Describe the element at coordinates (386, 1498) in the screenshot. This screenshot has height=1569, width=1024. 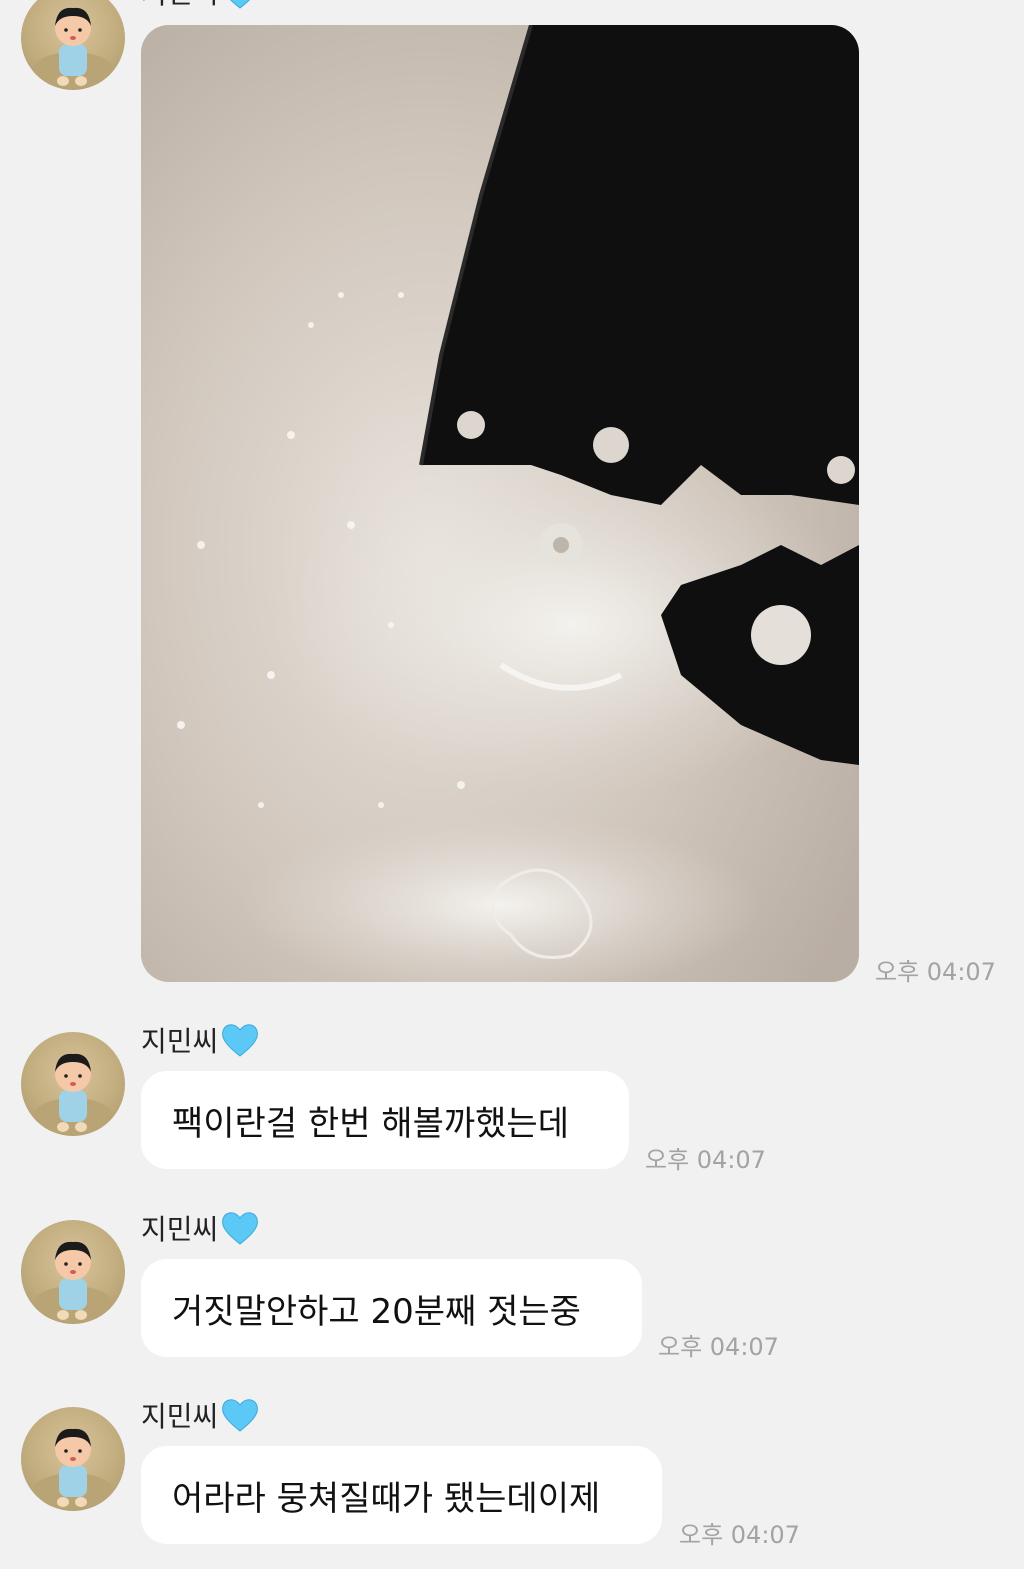
I see `message-text: 어라라 뭉쳐질때가 됐는데이제` at that location.